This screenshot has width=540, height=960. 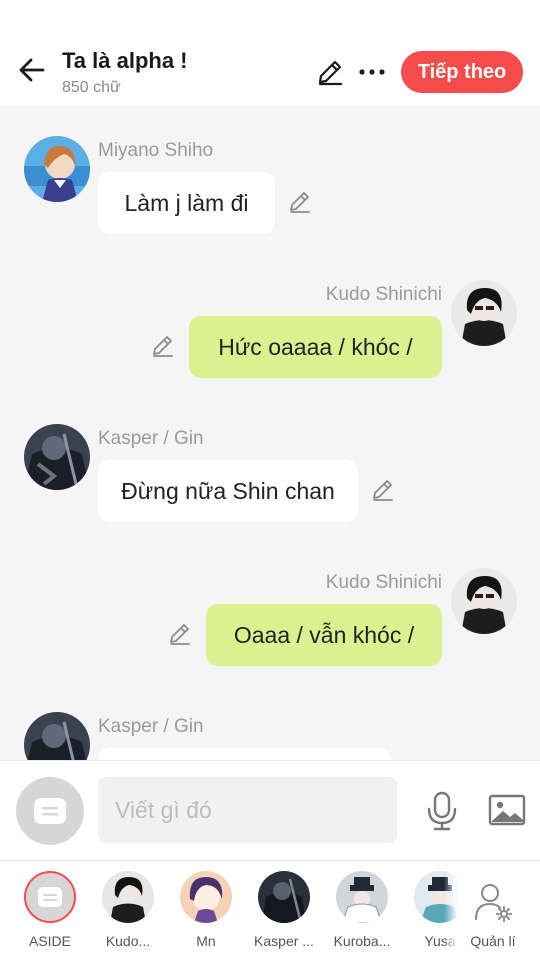 What do you see at coordinates (206, 941) in the screenshot?
I see `character-label: Mn` at bounding box center [206, 941].